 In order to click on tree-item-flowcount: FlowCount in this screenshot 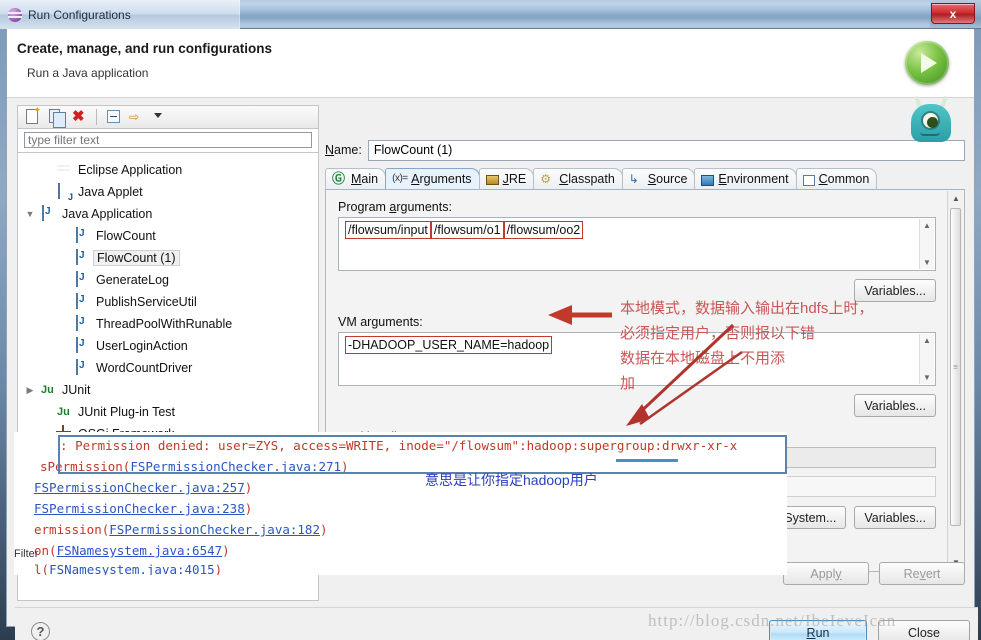, I will do `click(168, 236)`.